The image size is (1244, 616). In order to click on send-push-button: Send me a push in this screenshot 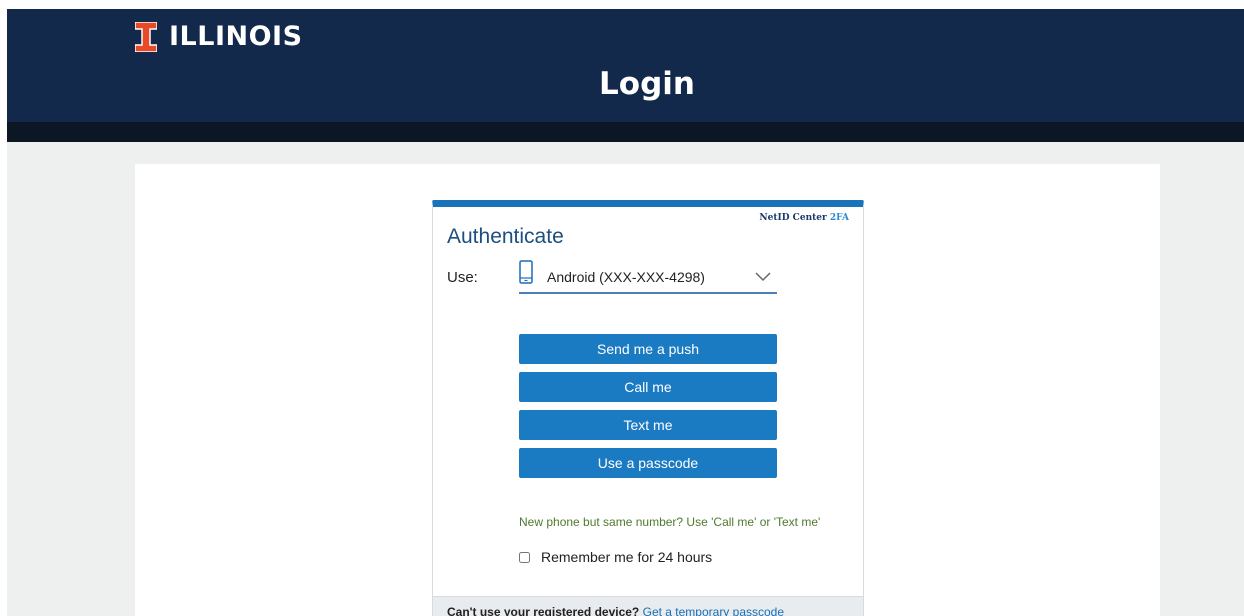, I will do `click(648, 349)`.